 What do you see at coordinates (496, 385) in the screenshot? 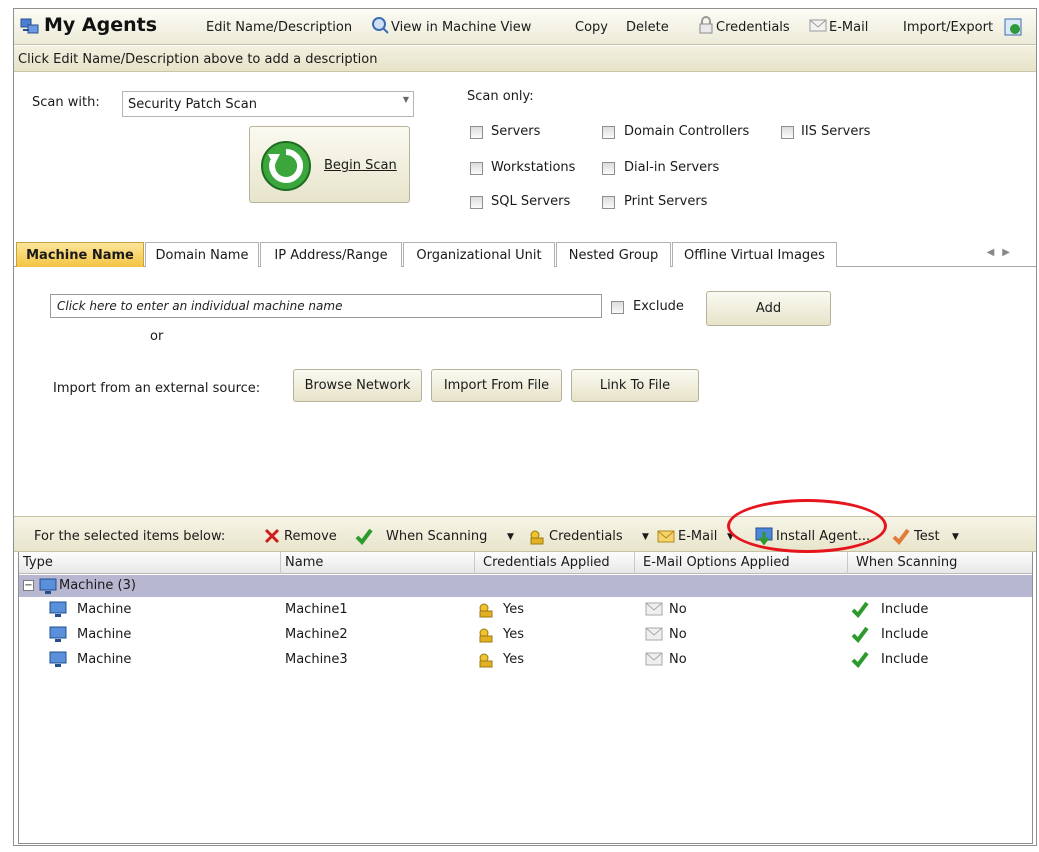
I see `import-from-file-button: Import From File` at bounding box center [496, 385].